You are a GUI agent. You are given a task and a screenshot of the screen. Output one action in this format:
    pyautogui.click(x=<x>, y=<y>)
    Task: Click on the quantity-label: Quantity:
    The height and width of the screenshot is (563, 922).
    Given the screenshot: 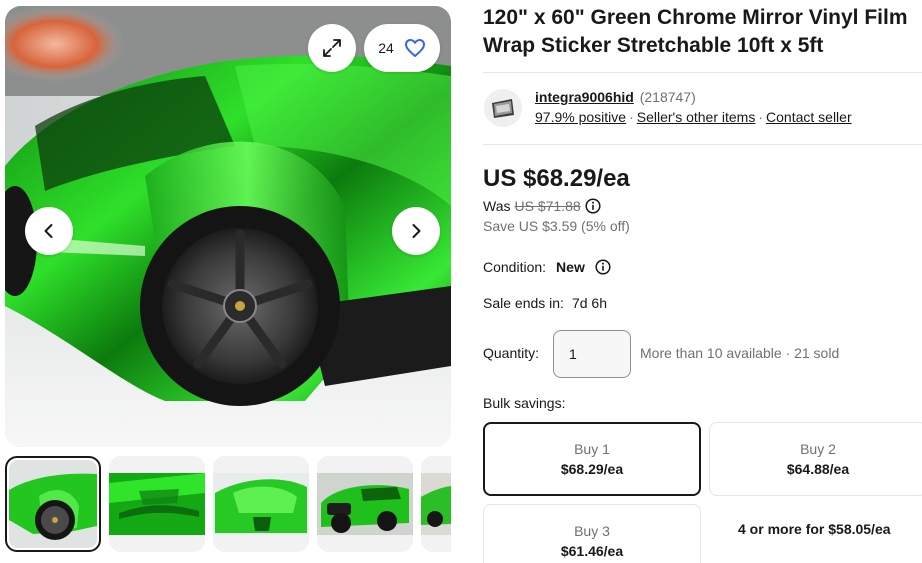 What is the action you would take?
    pyautogui.click(x=511, y=353)
    